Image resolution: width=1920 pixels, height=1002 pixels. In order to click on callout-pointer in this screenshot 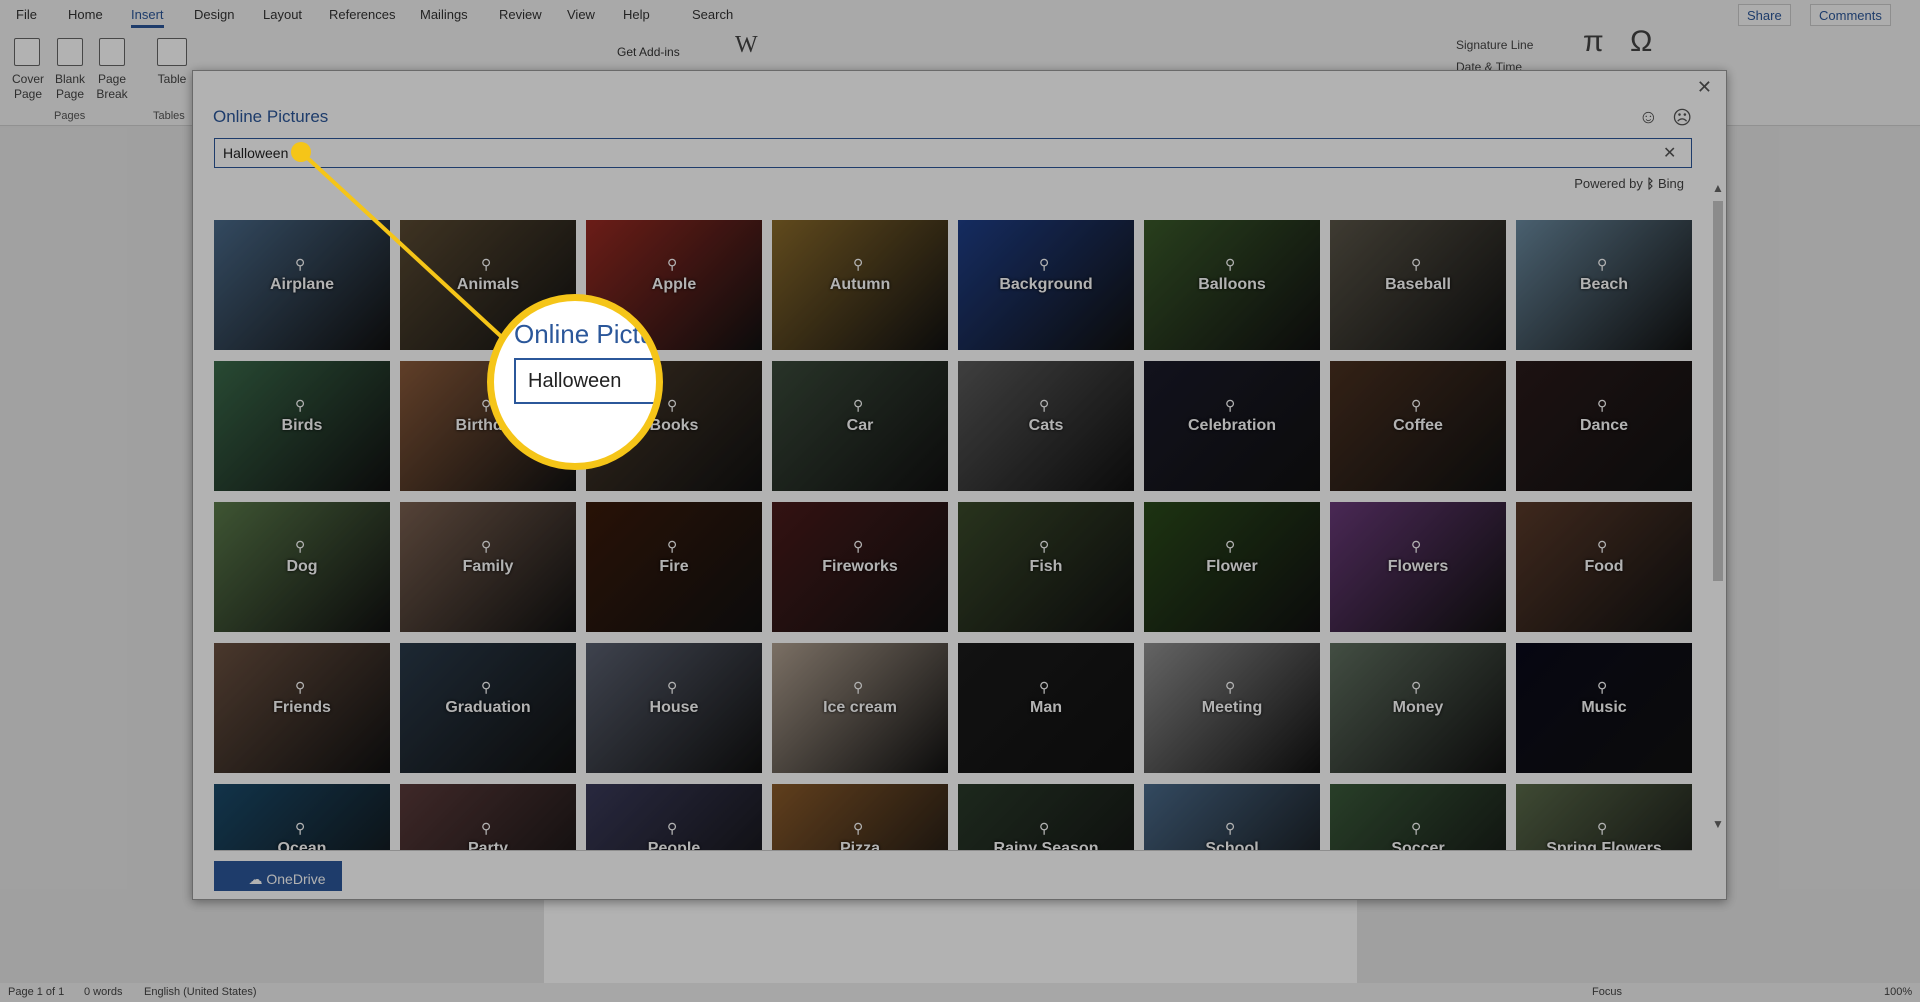, I will do `click(399, 242)`.